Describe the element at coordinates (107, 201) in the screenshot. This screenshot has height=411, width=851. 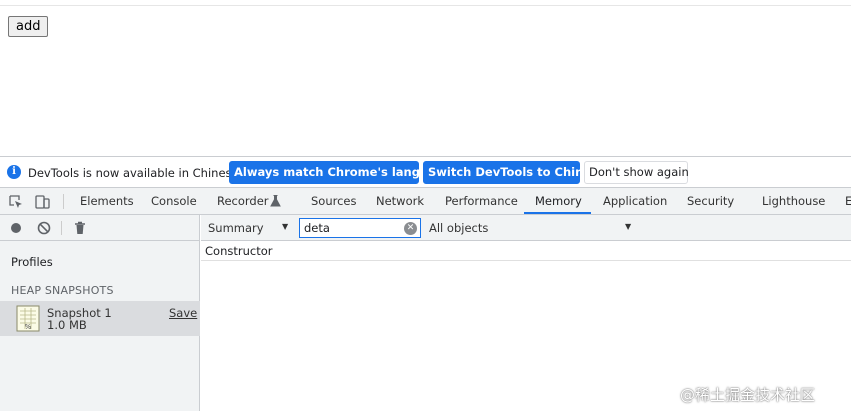
I see `tab-elements: Elements` at that location.